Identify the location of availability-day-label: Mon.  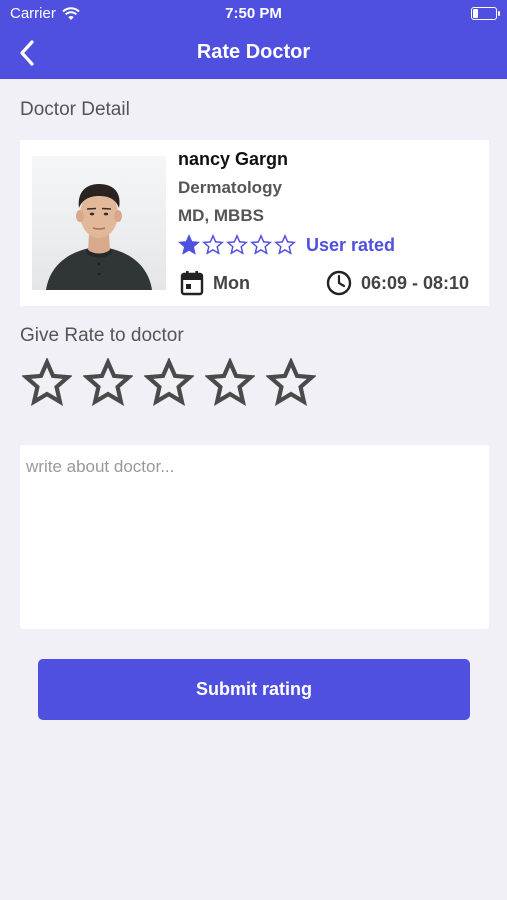
(231, 282).